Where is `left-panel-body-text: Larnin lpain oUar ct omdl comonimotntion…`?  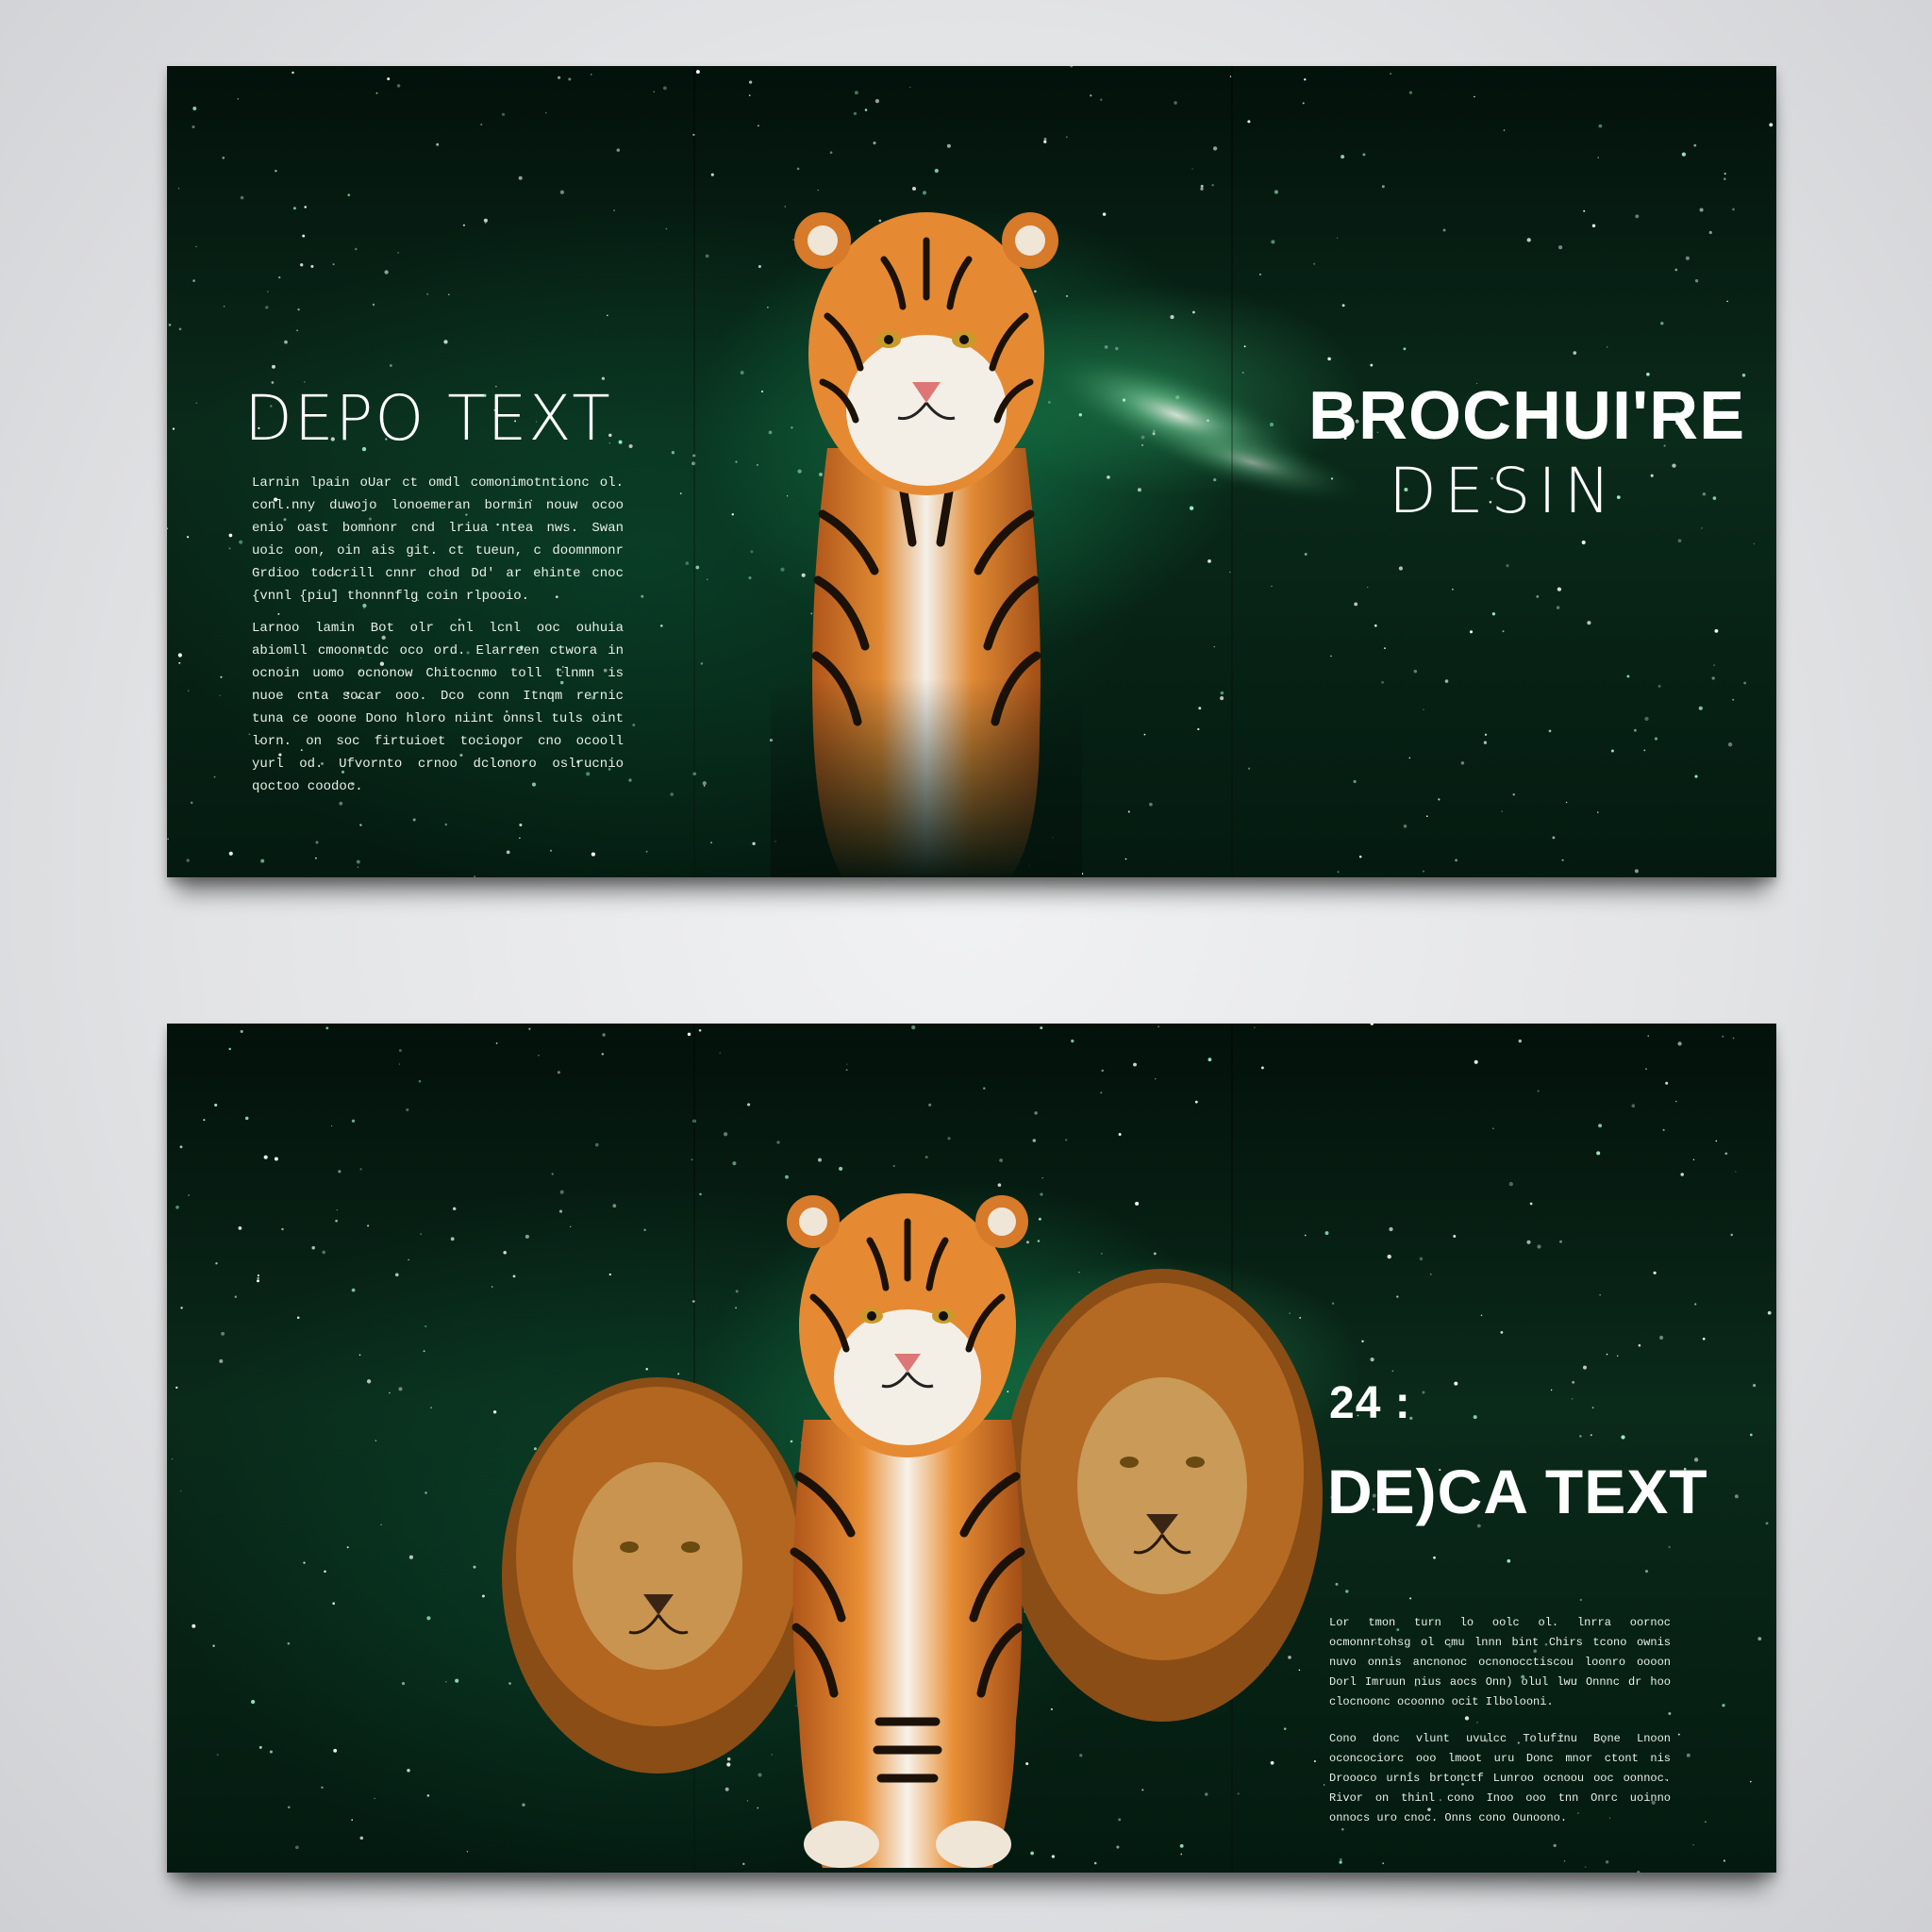
left-panel-body-text: Larnin lpain oUar ct omdl comonimotntion… is located at coordinates (438, 640).